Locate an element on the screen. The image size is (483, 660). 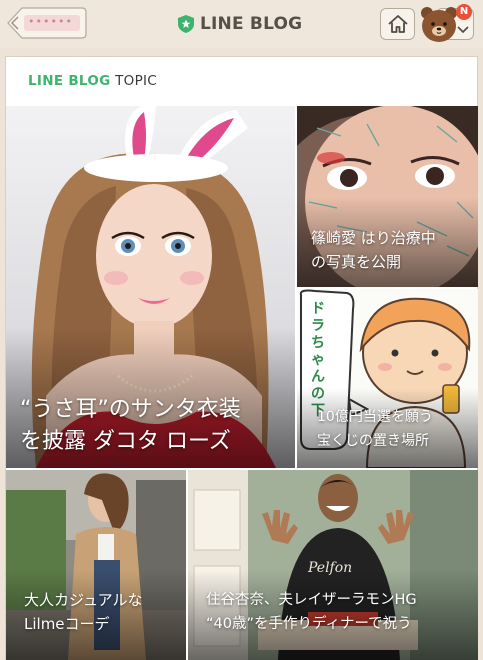
chevron-down-icon is located at coordinates (463, 30).